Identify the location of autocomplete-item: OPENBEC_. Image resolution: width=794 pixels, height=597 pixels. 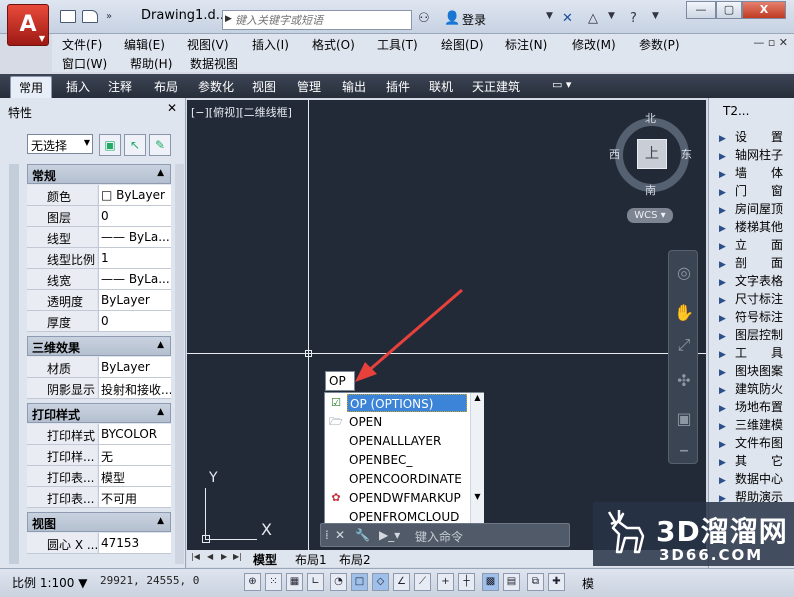
(407, 460).